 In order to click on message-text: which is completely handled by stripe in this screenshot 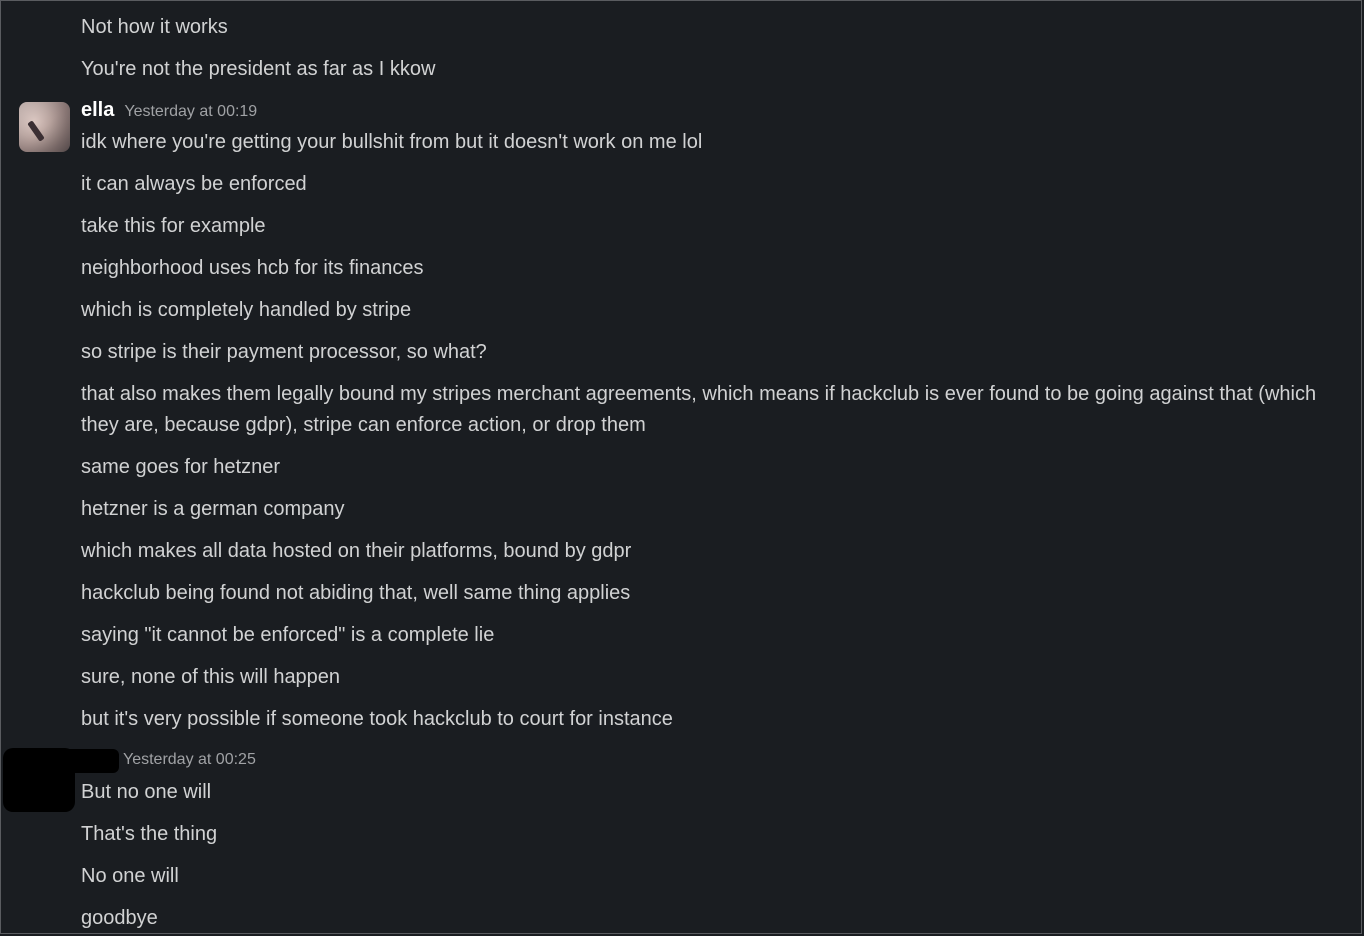, I will do `click(246, 310)`.